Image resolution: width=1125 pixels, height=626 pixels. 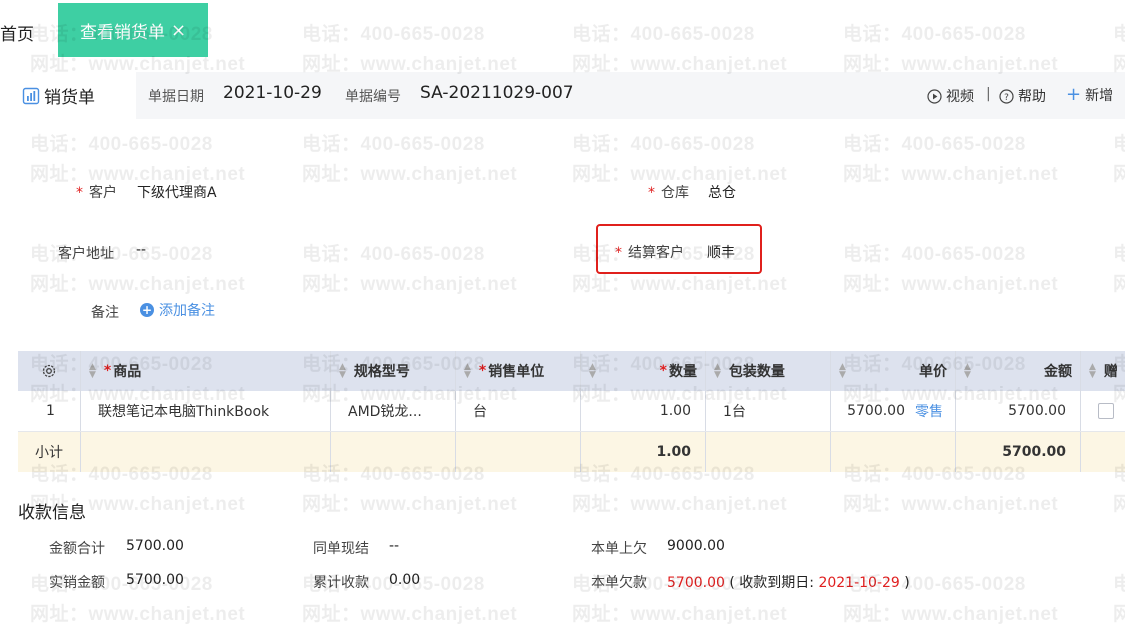 What do you see at coordinates (619, 583) in the screenshot?
I see `owe-label: 本单欠款` at bounding box center [619, 583].